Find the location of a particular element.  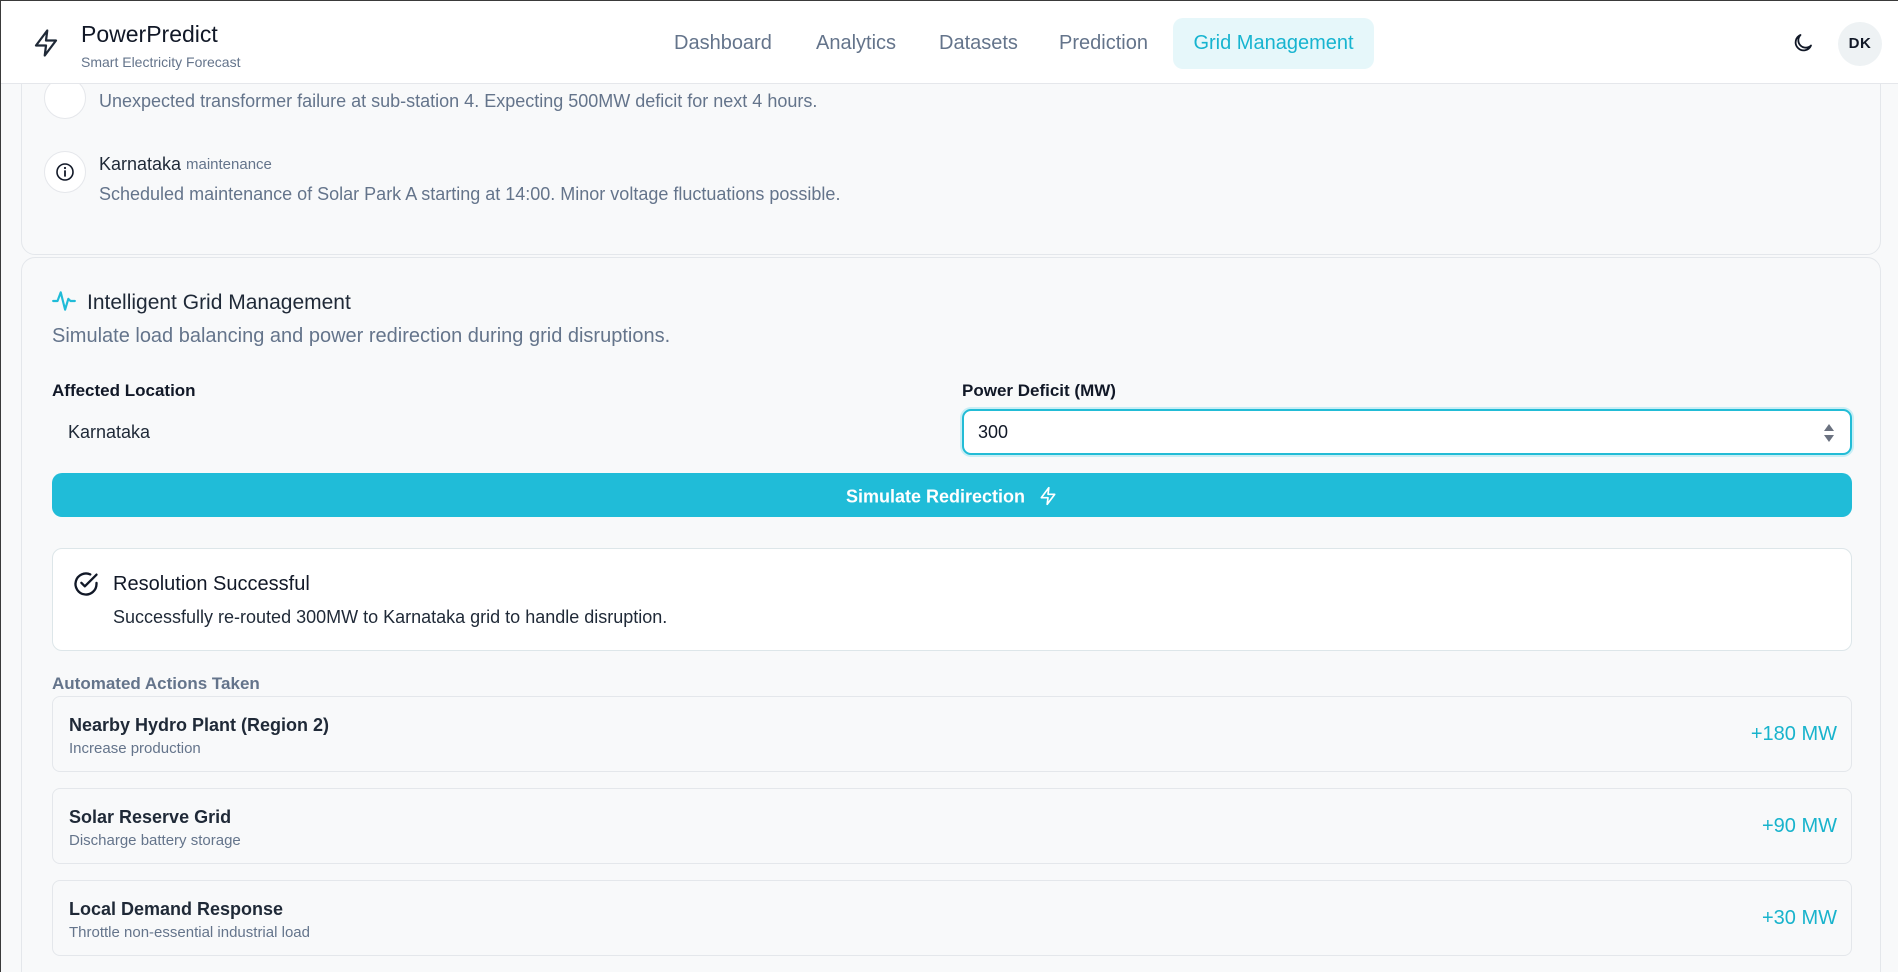

grid-section-title: Intelligent Grid Management is located at coordinates (219, 302).